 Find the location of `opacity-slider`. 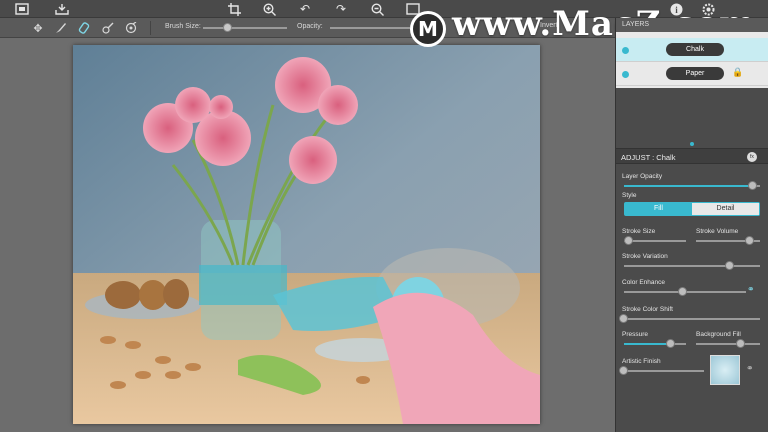

opacity-slider is located at coordinates (370, 28).